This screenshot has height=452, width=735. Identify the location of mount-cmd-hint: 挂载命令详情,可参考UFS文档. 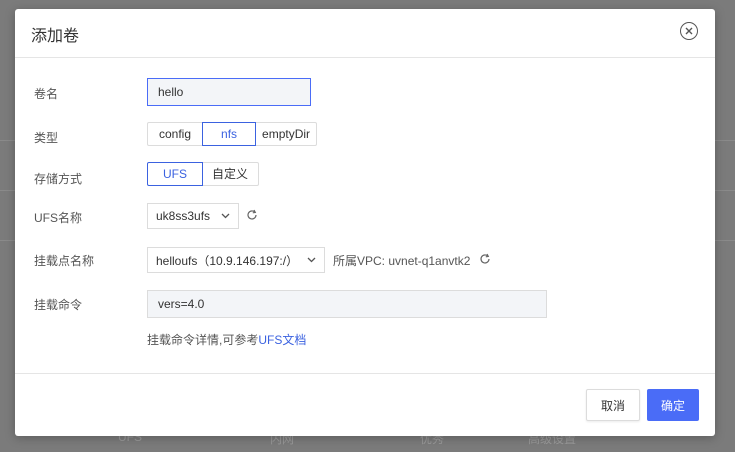
(226, 339).